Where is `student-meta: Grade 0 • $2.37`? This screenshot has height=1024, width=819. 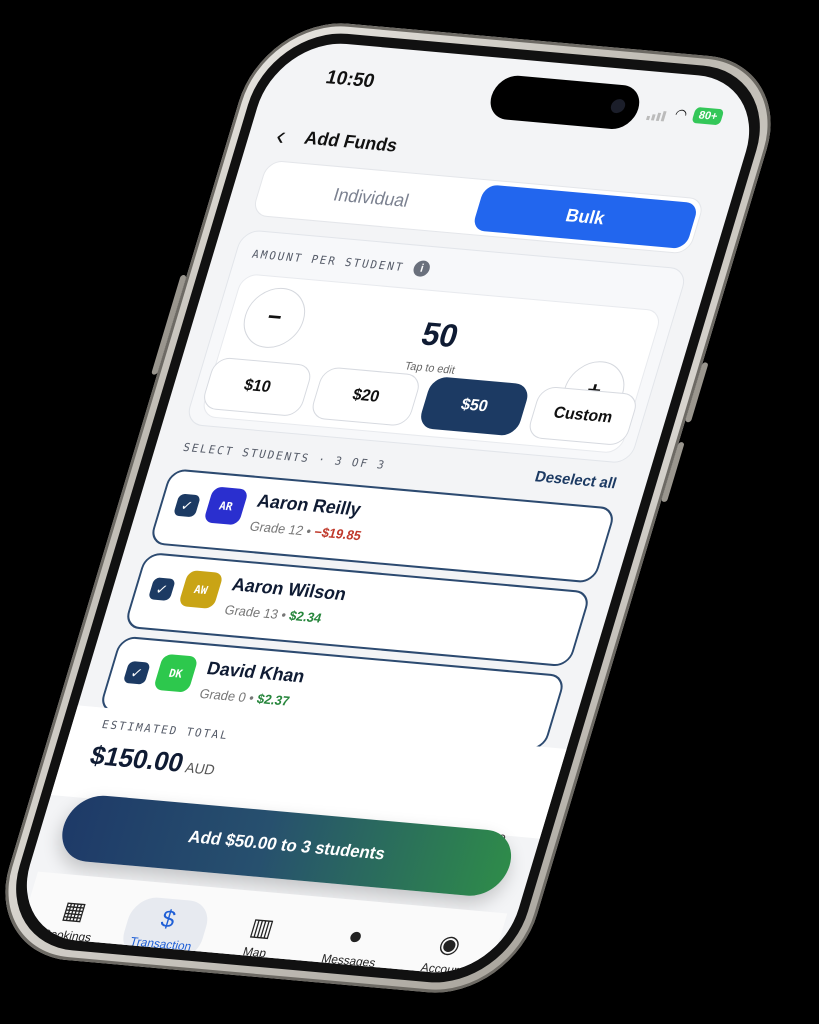 student-meta: Grade 0 • $2.37 is located at coordinates (244, 697).